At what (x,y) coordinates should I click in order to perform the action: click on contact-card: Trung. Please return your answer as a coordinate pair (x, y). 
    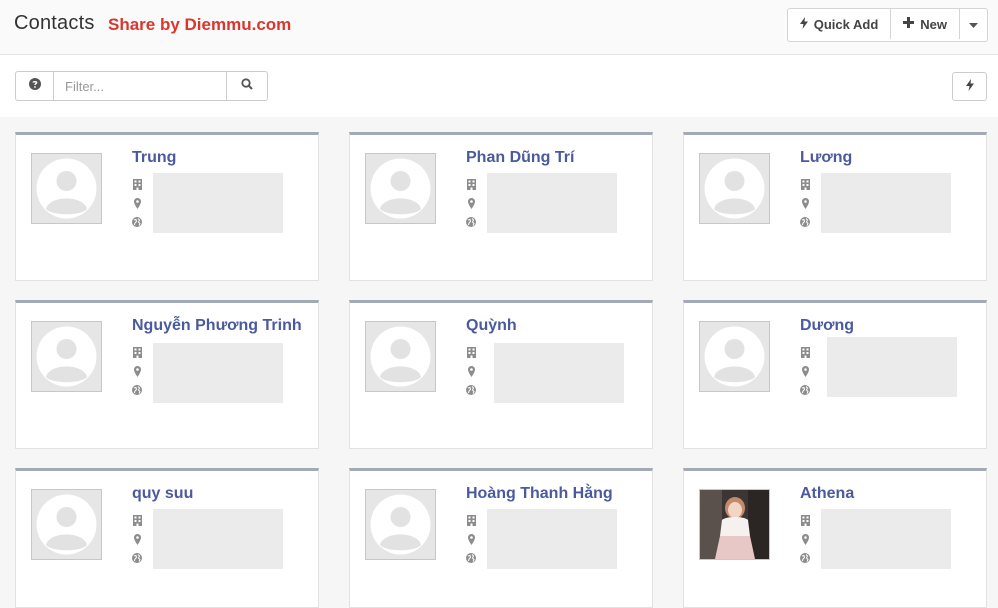
    Looking at the image, I should click on (167, 206).